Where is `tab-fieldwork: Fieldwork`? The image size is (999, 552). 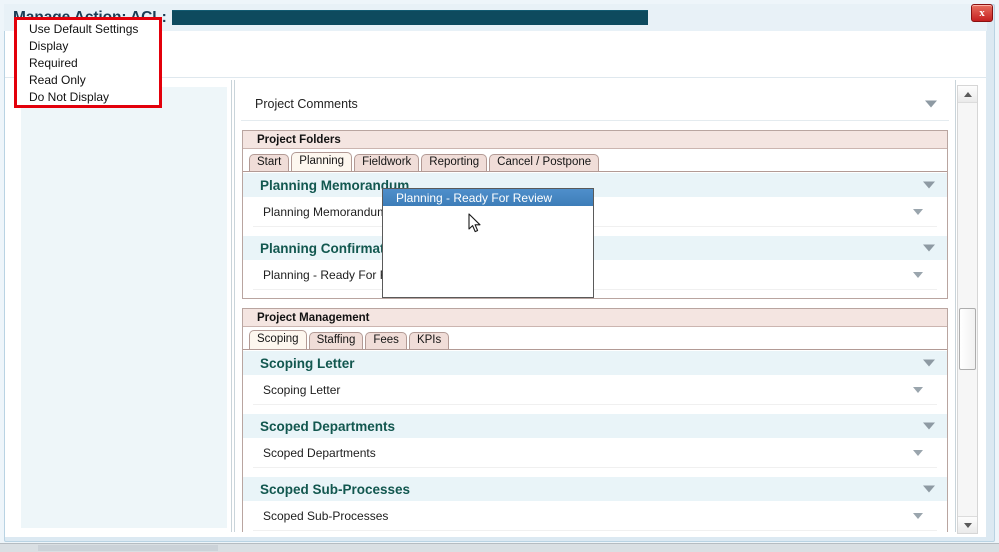 tab-fieldwork: Fieldwork is located at coordinates (387, 162).